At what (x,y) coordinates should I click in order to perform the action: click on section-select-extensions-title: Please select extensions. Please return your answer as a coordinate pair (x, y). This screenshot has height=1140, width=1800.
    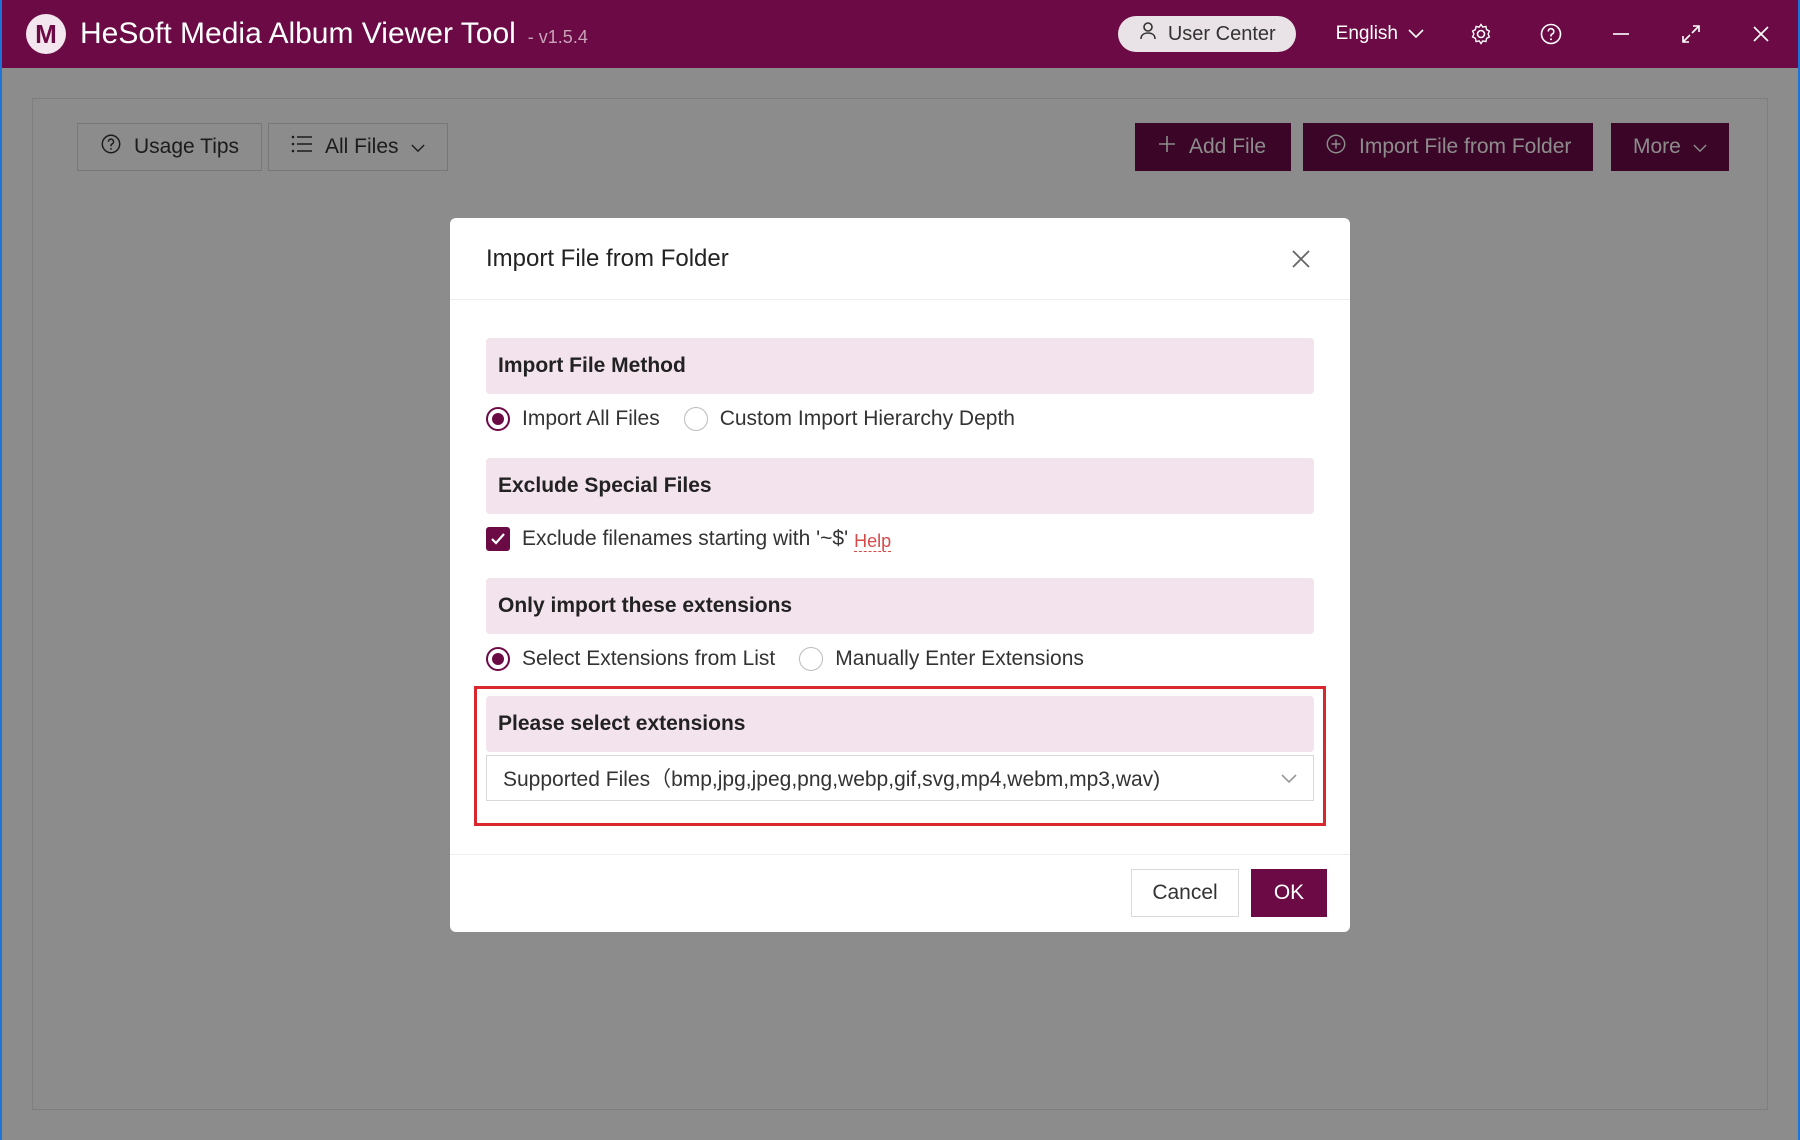
    Looking at the image, I should click on (622, 723).